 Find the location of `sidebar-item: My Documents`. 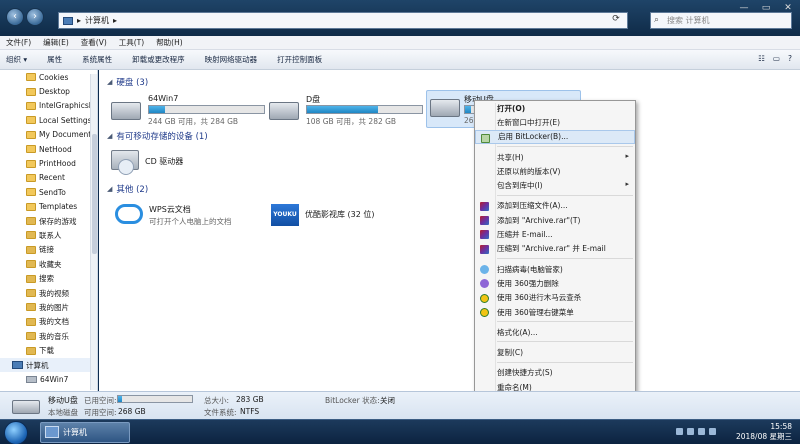

sidebar-item: My Documents is located at coordinates (48, 135).